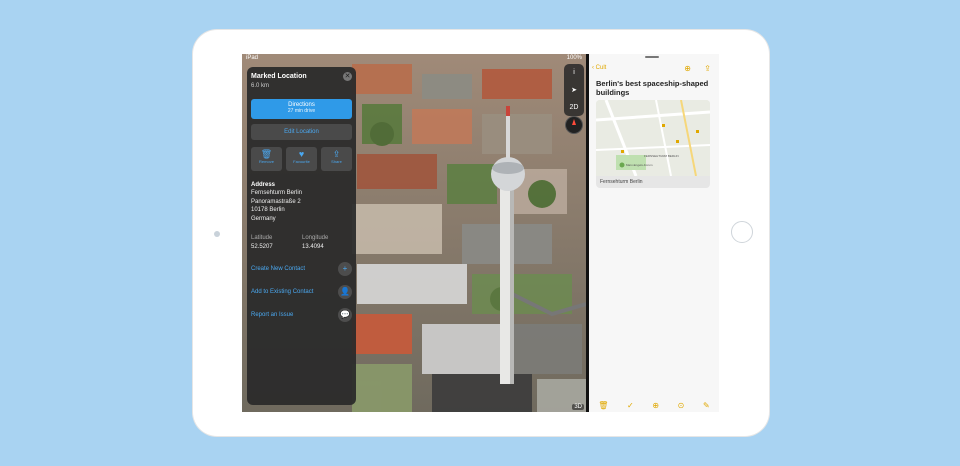  Describe the element at coordinates (313, 247) in the screenshot. I see `longitude-value: 13.4094` at that location.